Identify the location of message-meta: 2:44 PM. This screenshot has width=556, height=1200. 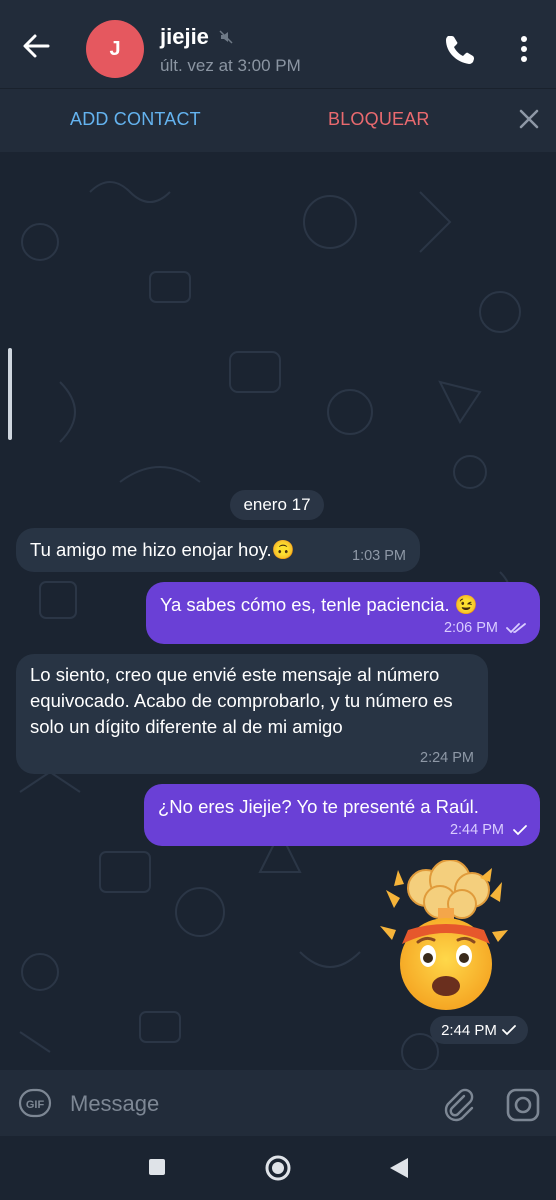
(489, 830).